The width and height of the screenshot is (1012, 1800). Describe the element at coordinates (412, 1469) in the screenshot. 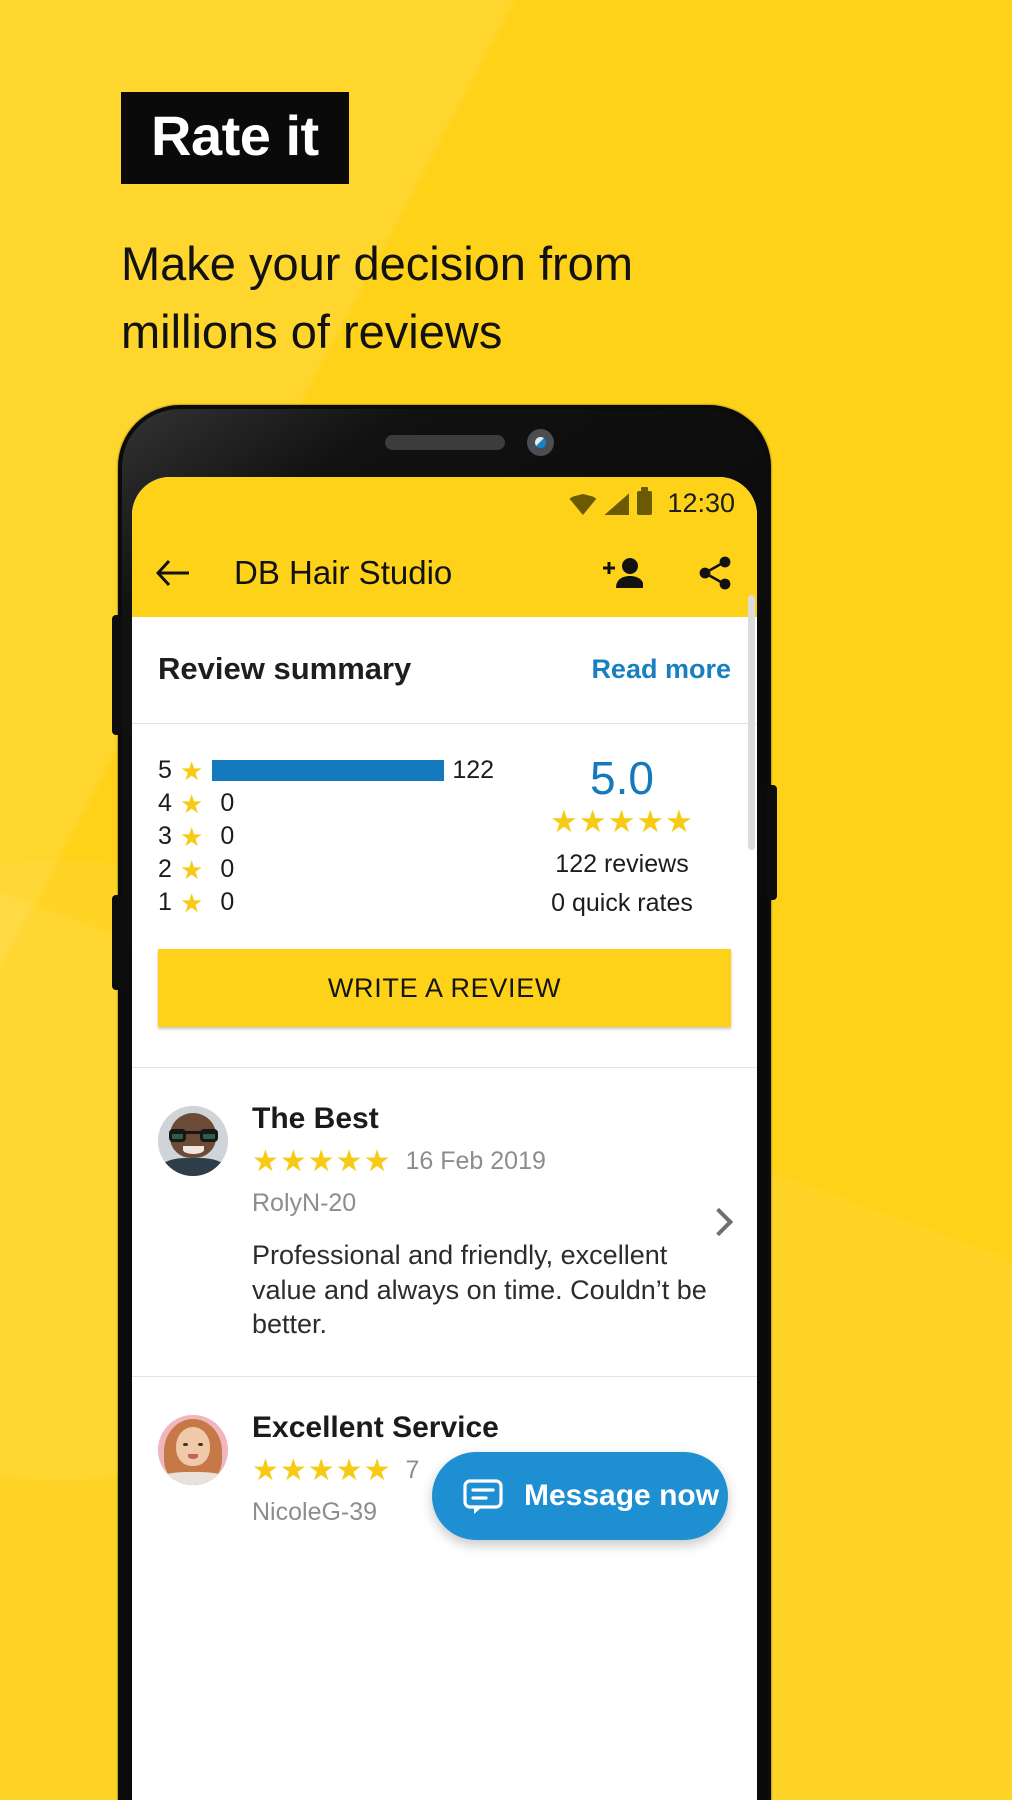

I see `review-date: 7` at that location.